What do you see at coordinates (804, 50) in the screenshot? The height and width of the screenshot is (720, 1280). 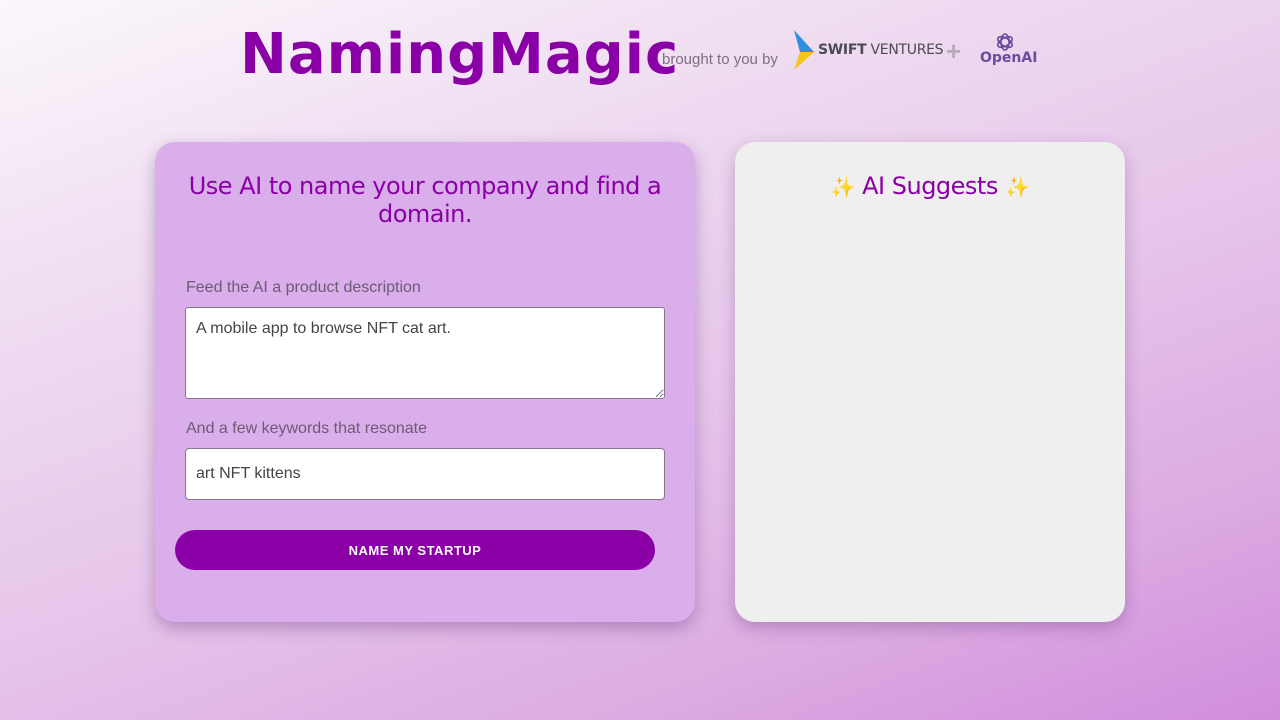 I see `swift-ventures-icon` at bounding box center [804, 50].